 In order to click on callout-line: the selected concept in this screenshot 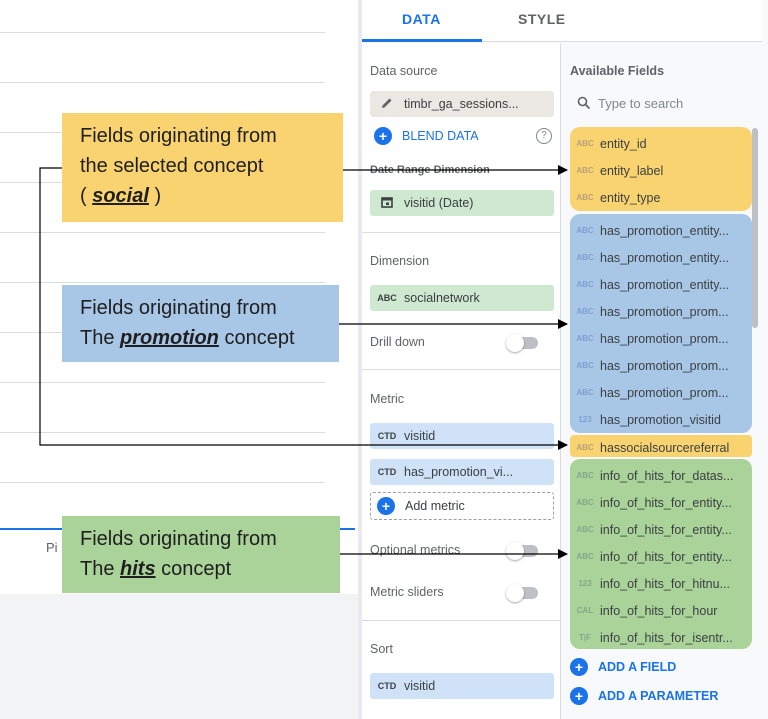, I will do `click(172, 166)`.